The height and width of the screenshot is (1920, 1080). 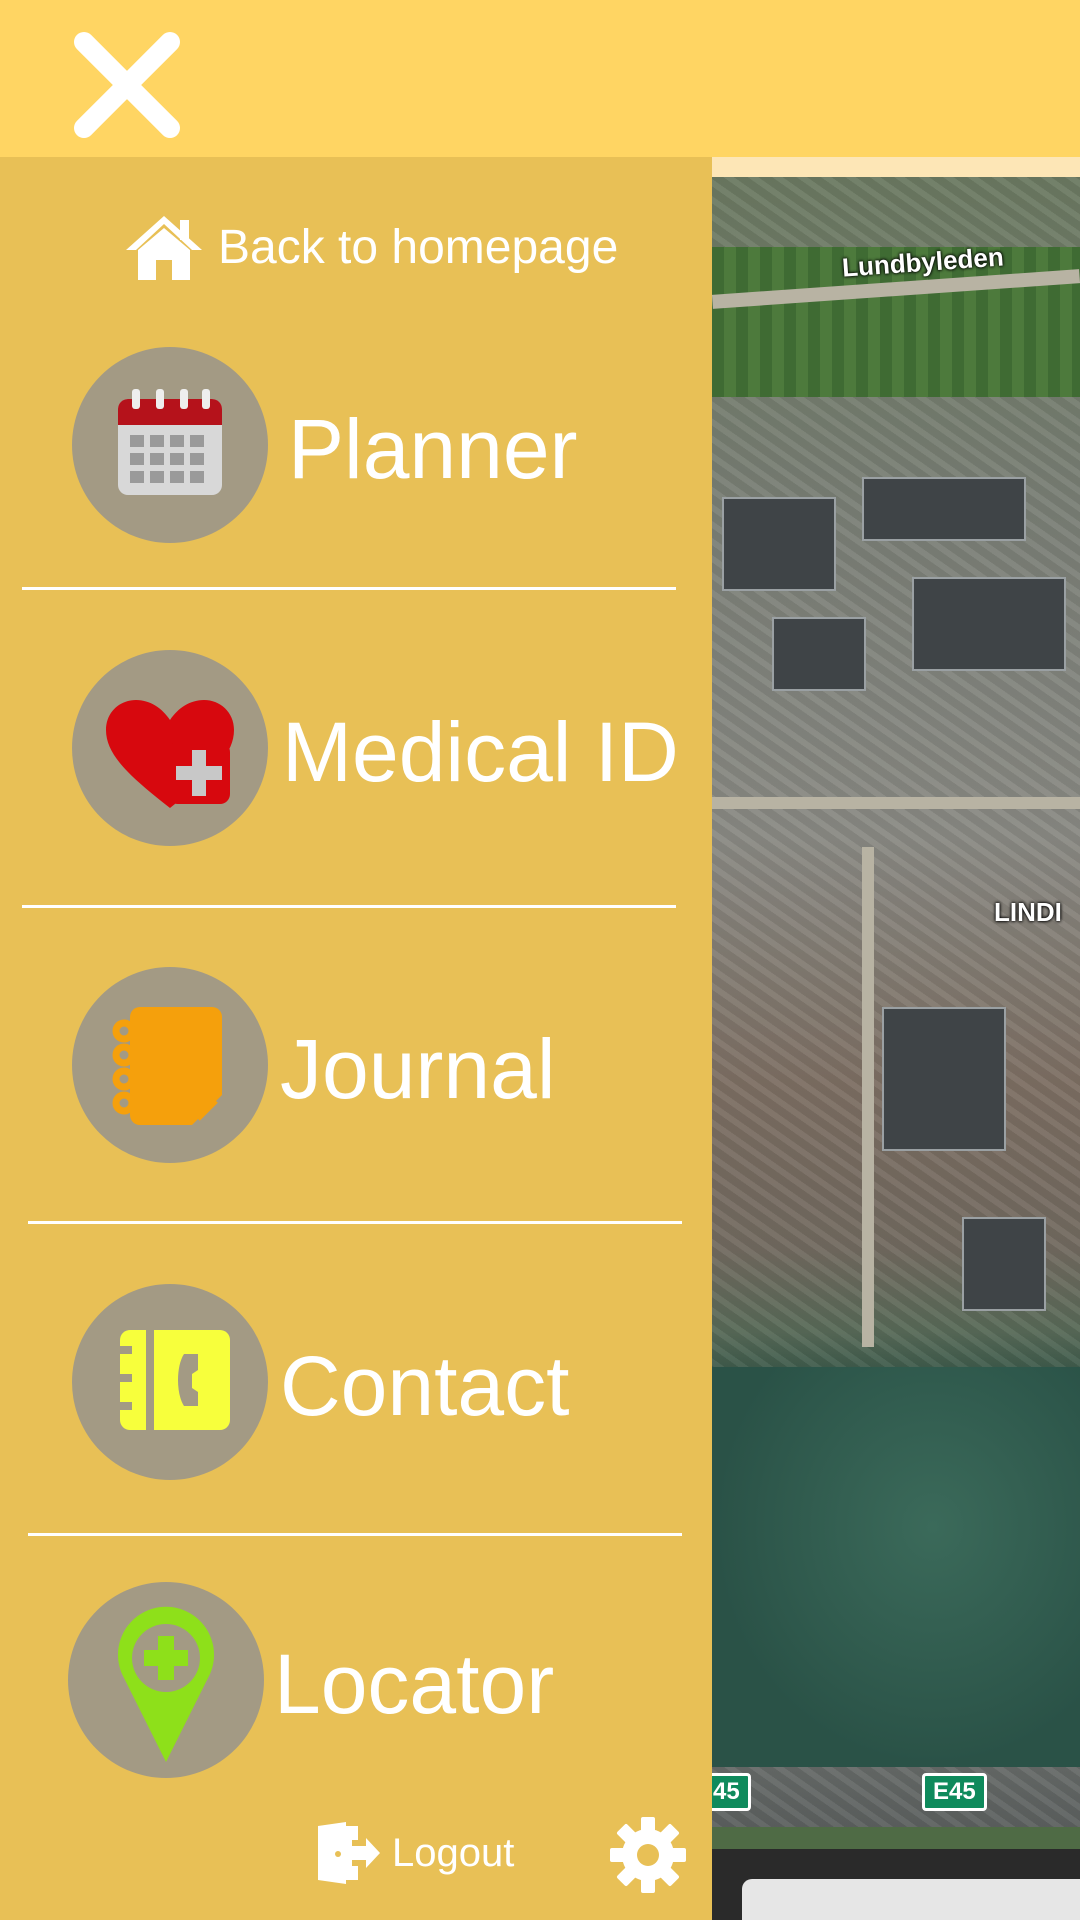 What do you see at coordinates (171, 1380) in the screenshot?
I see `contact-book-icon` at bounding box center [171, 1380].